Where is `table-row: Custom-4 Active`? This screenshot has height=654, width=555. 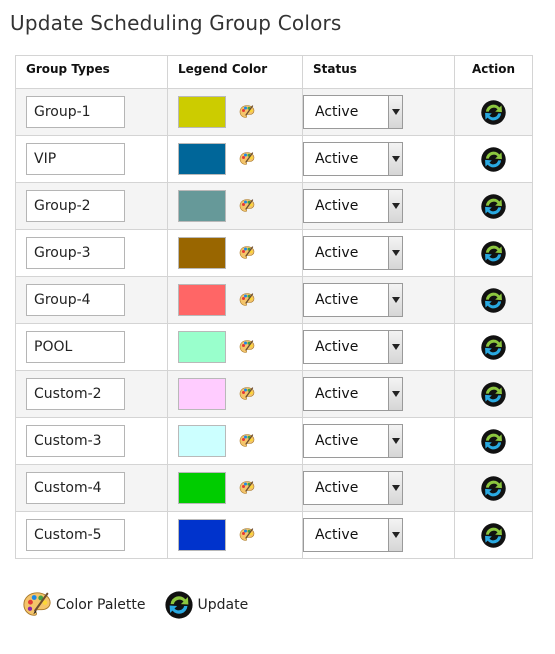 table-row: Custom-4 Active is located at coordinates (274, 488).